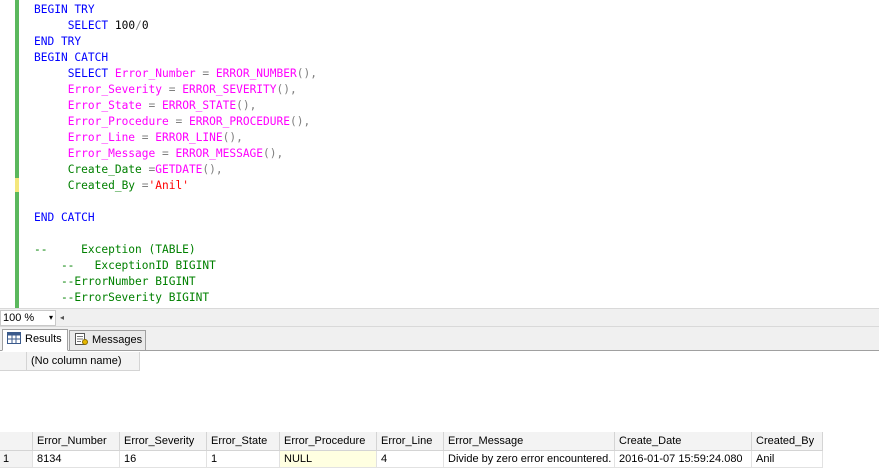  Describe the element at coordinates (7, 154) in the screenshot. I see `editor-gutter` at that location.